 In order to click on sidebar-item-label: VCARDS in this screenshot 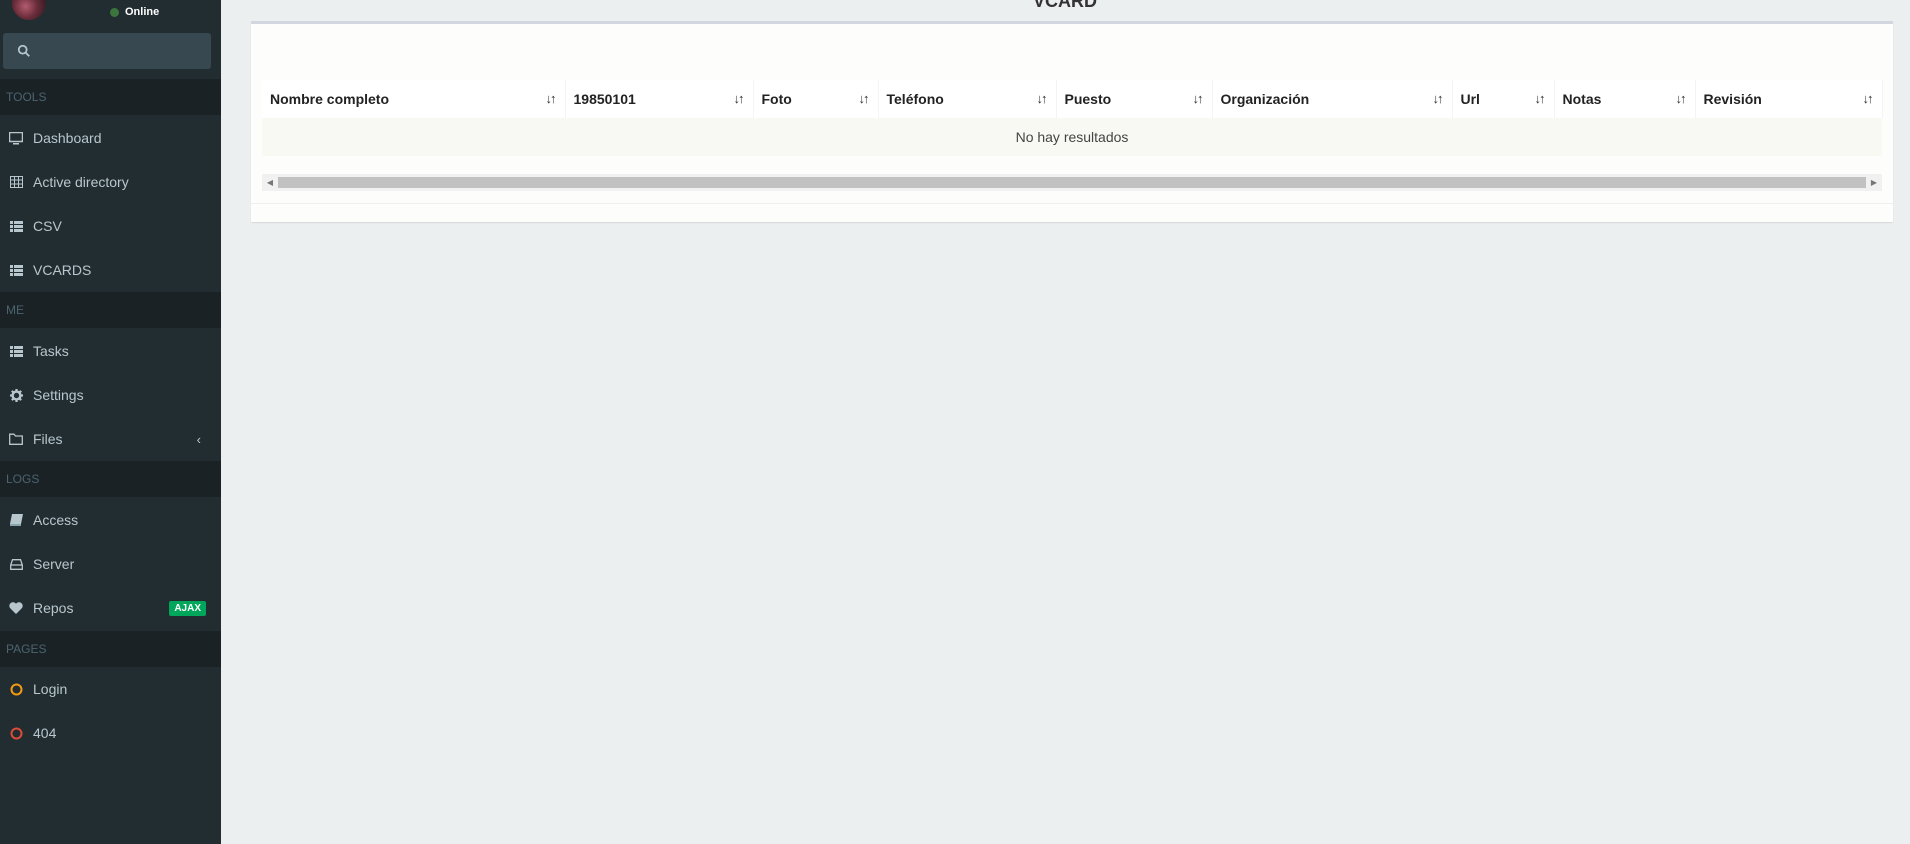, I will do `click(62, 270)`.